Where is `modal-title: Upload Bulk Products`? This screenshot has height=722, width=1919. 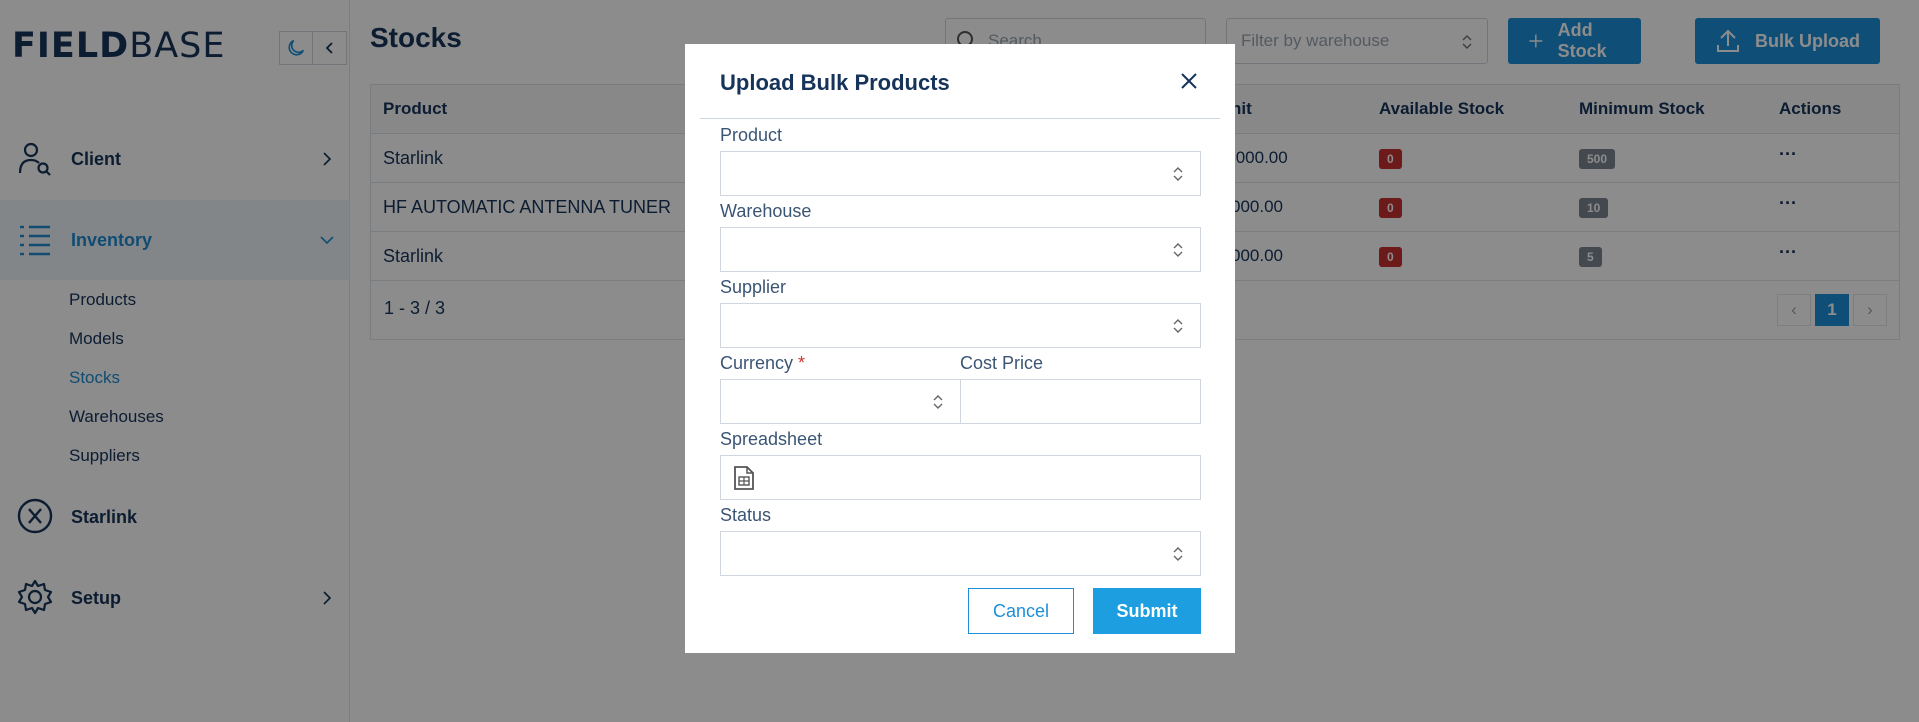
modal-title: Upload Bulk Products is located at coordinates (835, 82).